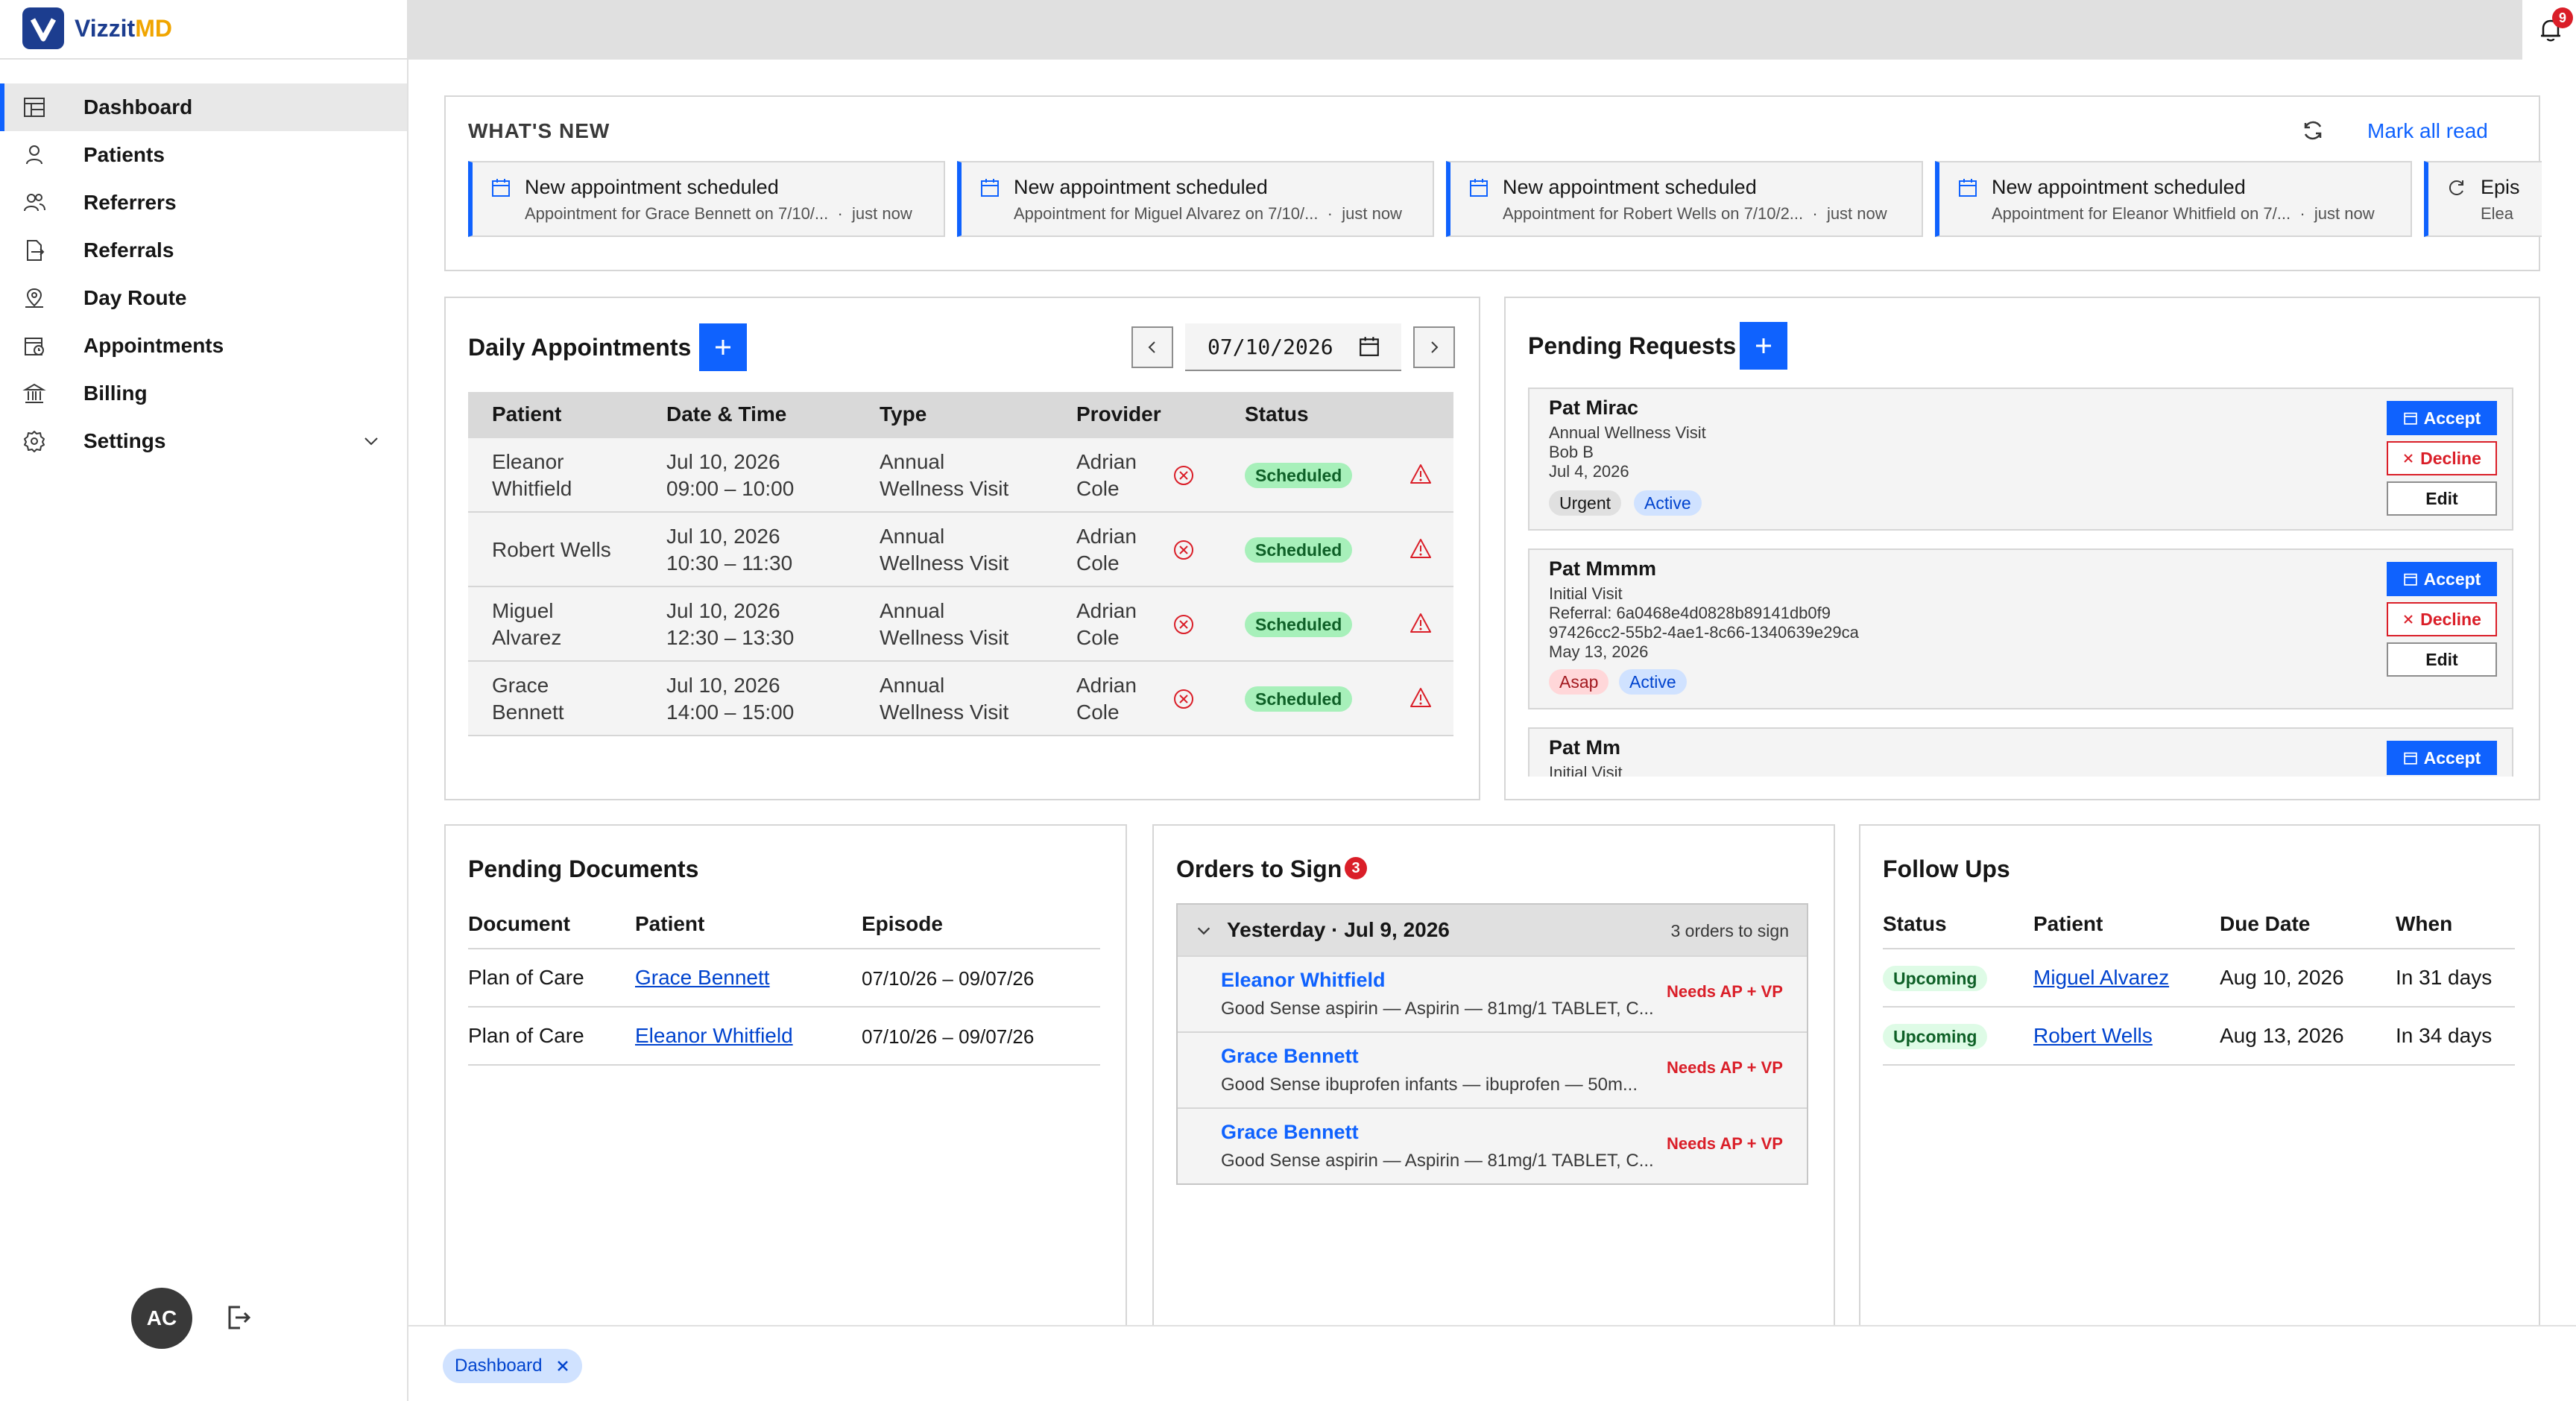 The width and height of the screenshot is (2576, 1401). I want to click on provider-cell: Adrian Cole, so click(1106, 699).